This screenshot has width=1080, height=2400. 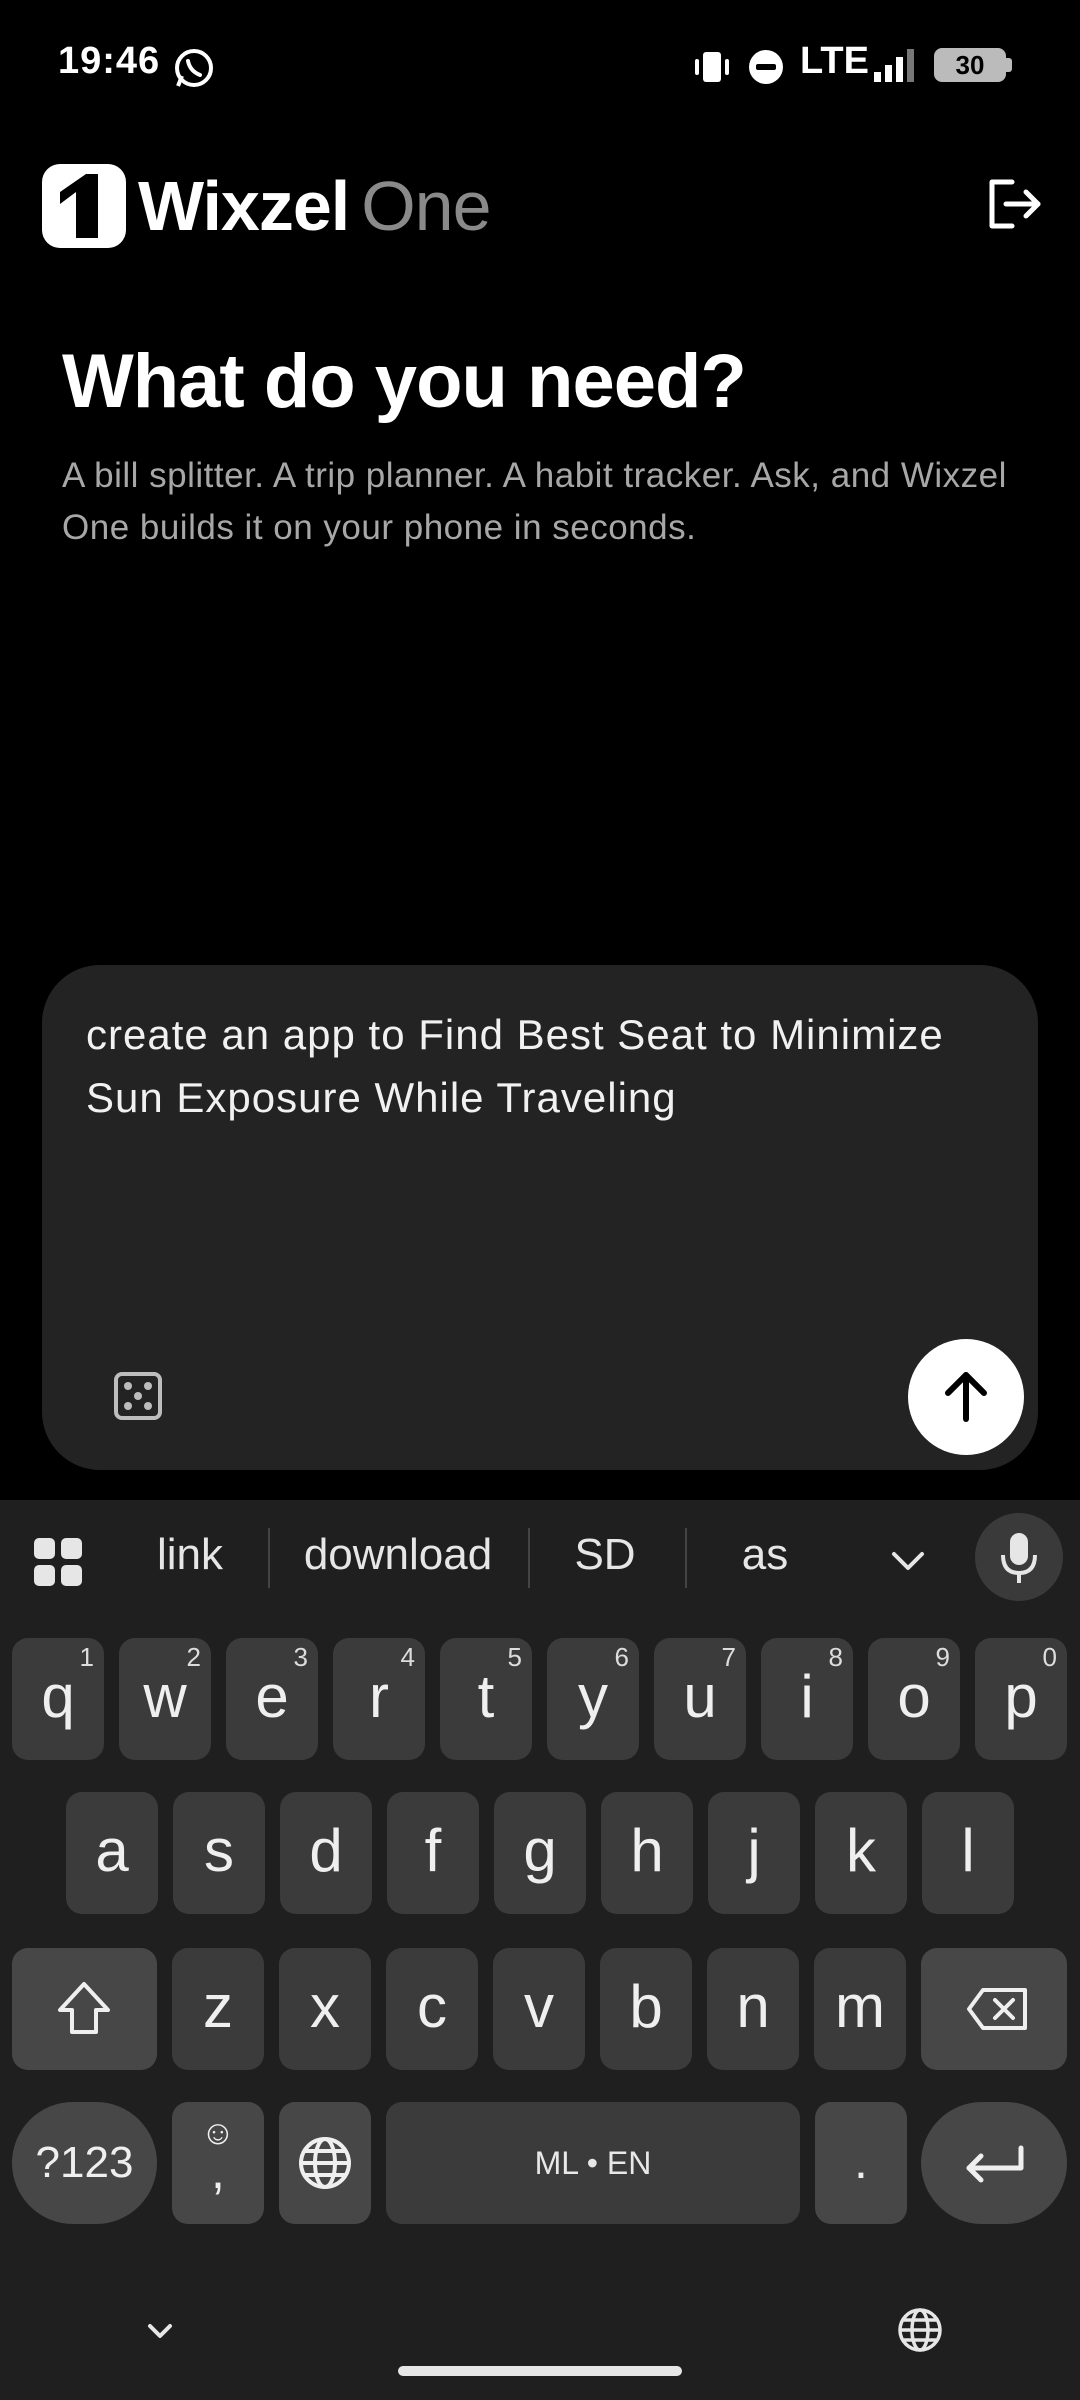 What do you see at coordinates (190, 1555) in the screenshot?
I see `suggestion-1: link` at bounding box center [190, 1555].